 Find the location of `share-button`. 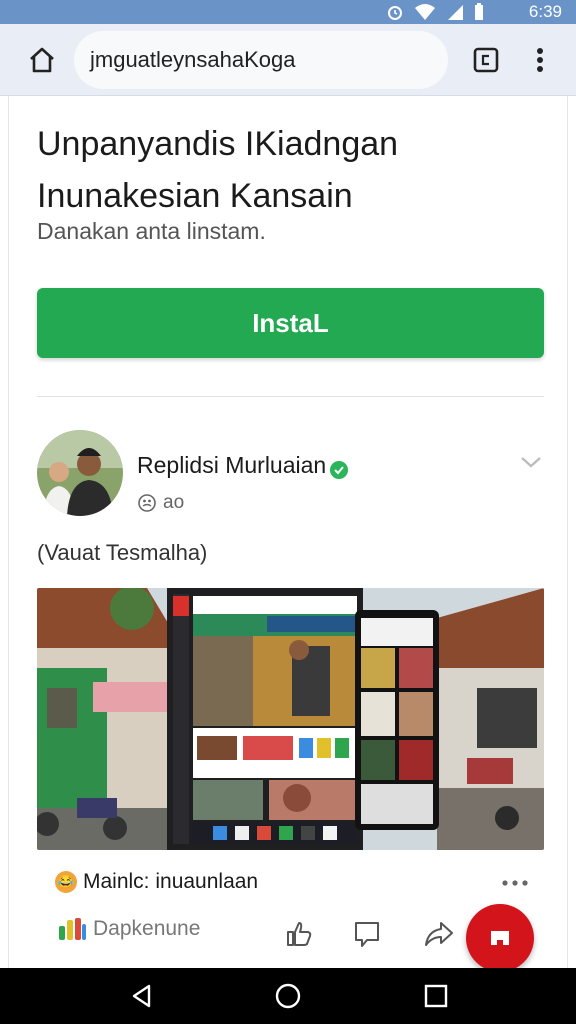

share-button is located at coordinates (439, 934).